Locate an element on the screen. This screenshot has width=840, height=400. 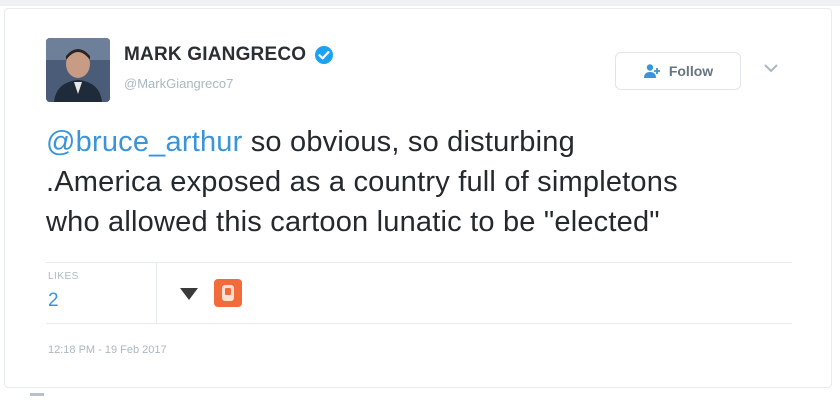
next-content-edge is located at coordinates (37, 394).